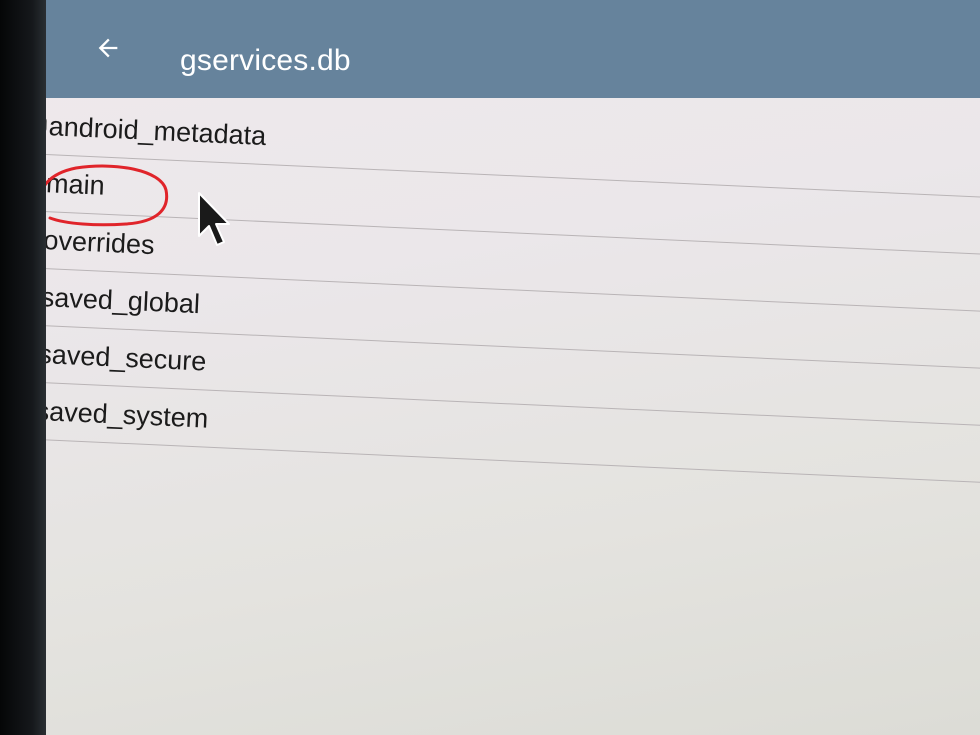 The height and width of the screenshot is (735, 980). I want to click on app-bar: gservices.db, so click(513, 49).